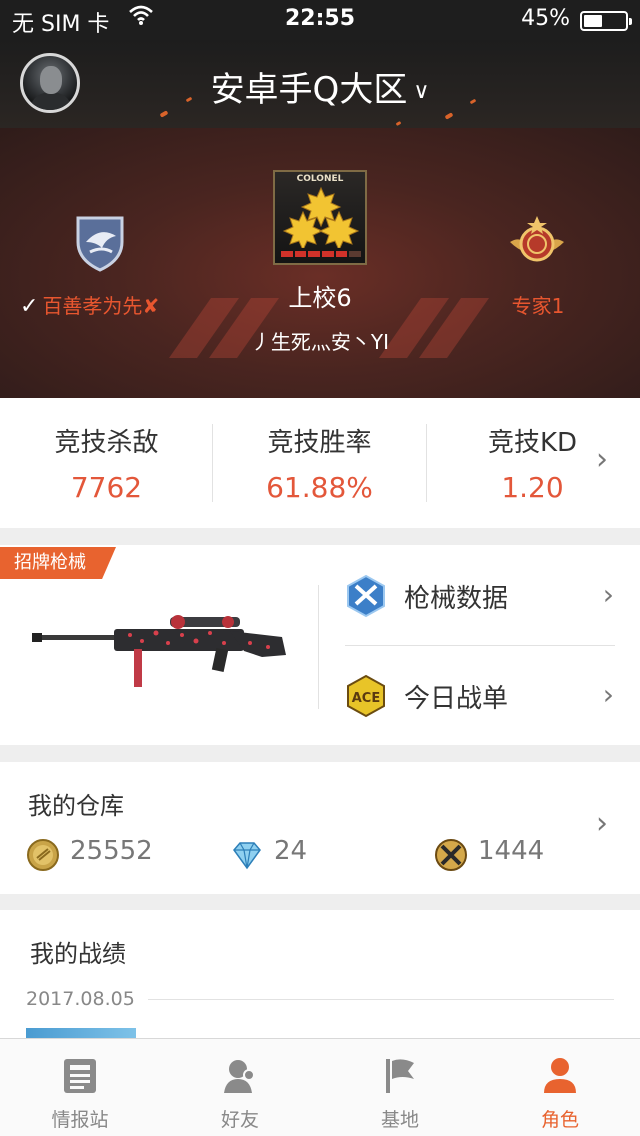 The height and width of the screenshot is (1136, 640). I want to click on warehouse-card: 我的仓库 25552 24 1444 ›, so click(320, 828).